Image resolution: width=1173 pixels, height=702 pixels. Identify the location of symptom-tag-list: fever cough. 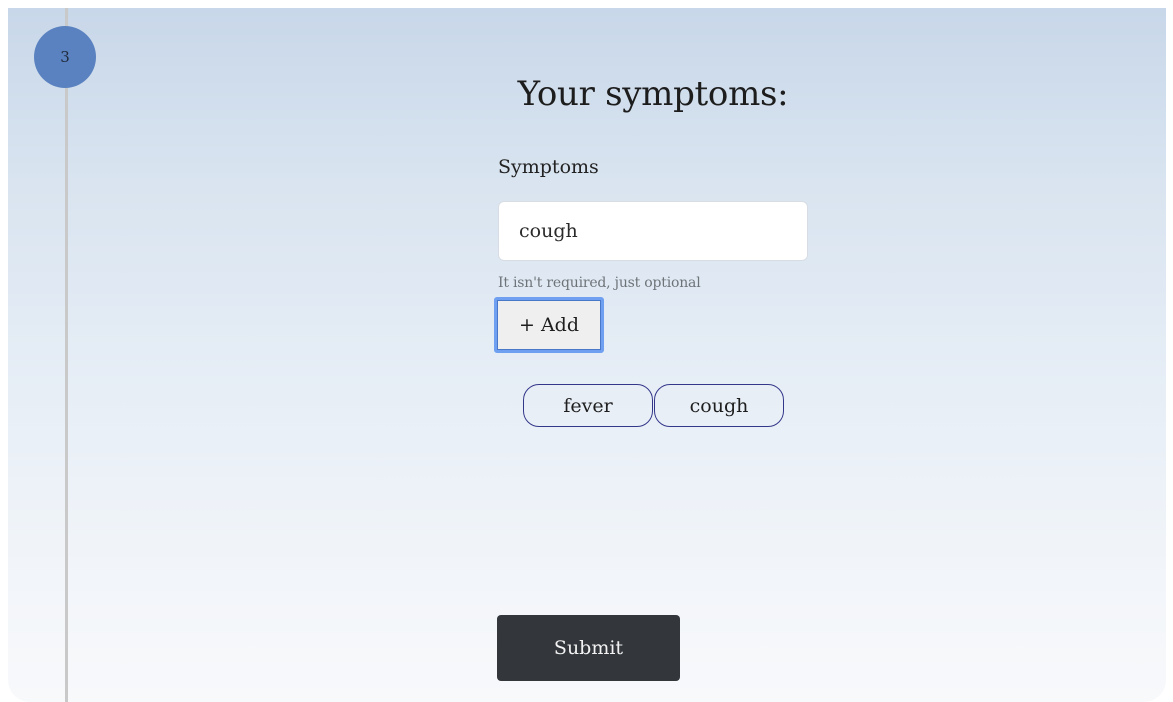
(653, 405).